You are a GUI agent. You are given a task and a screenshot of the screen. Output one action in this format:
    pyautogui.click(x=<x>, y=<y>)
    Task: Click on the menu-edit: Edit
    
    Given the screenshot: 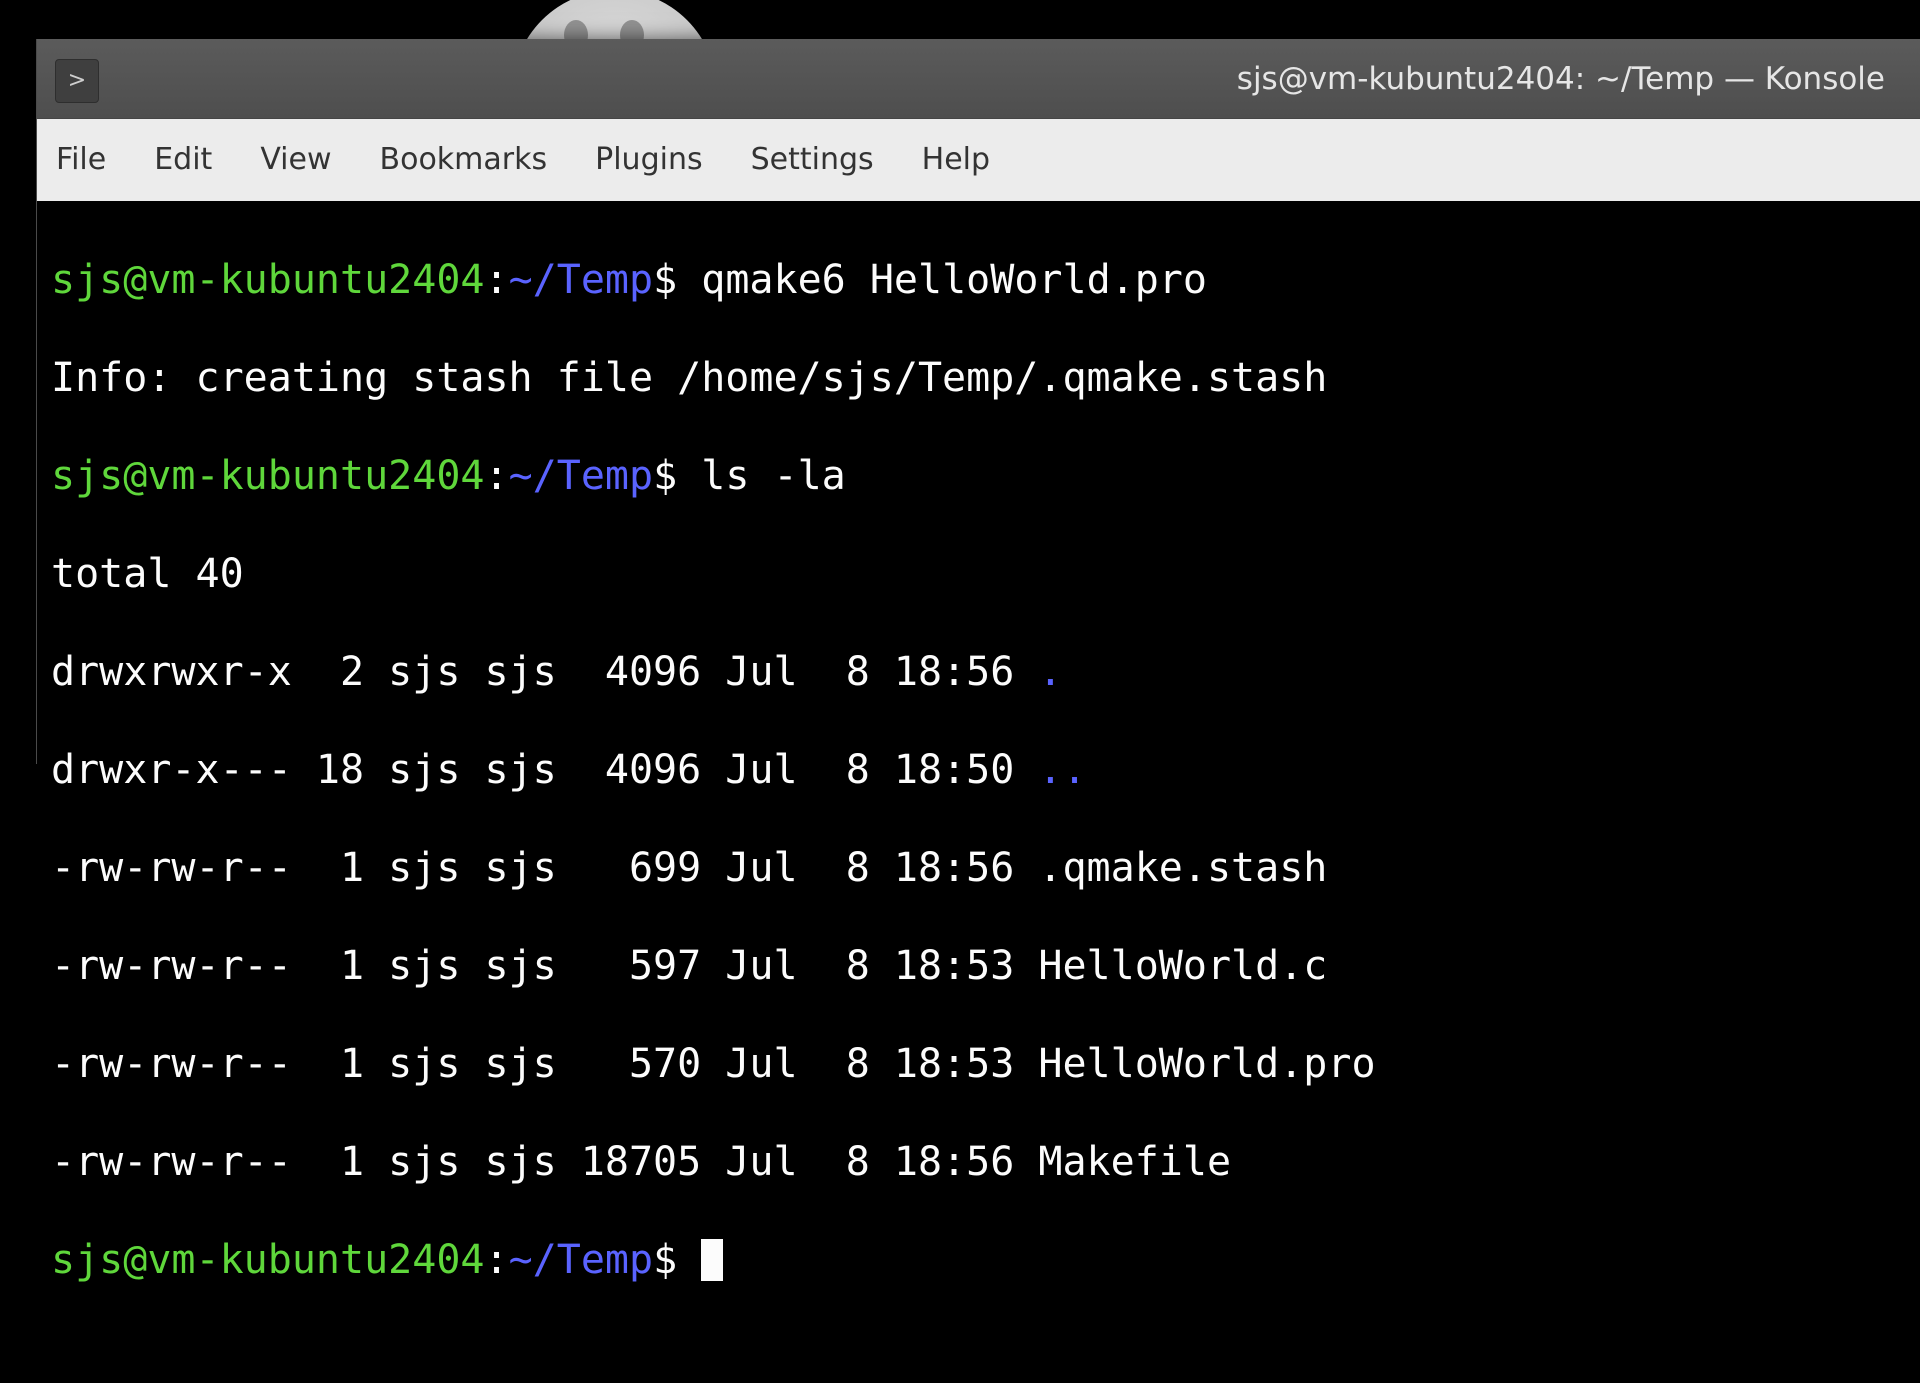 What is the action you would take?
    pyautogui.click(x=183, y=160)
    